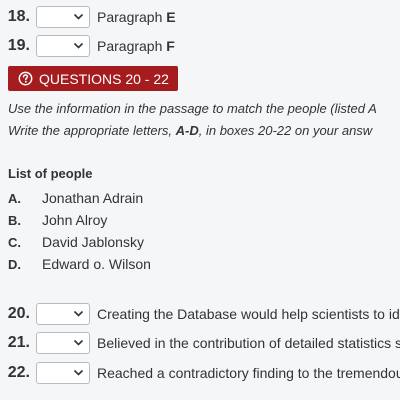 This screenshot has height=400, width=400. What do you see at coordinates (171, 17) in the screenshot?
I see `paragraph-letter: E` at bounding box center [171, 17].